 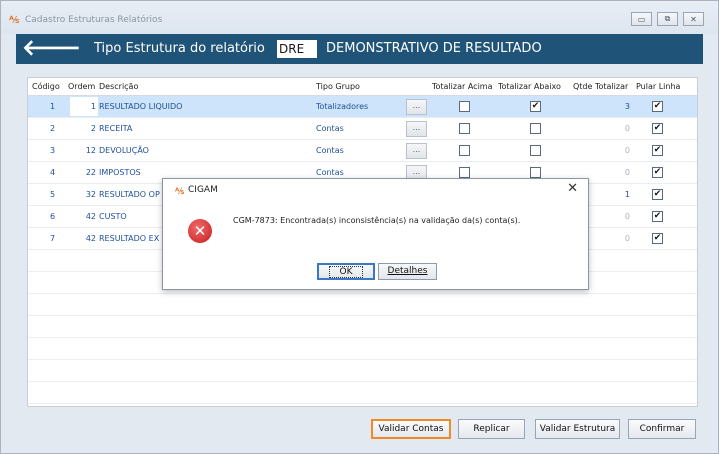 What do you see at coordinates (600, 86) in the screenshot?
I see `col-qtde-totalizar: Qtde Totalizar` at bounding box center [600, 86].